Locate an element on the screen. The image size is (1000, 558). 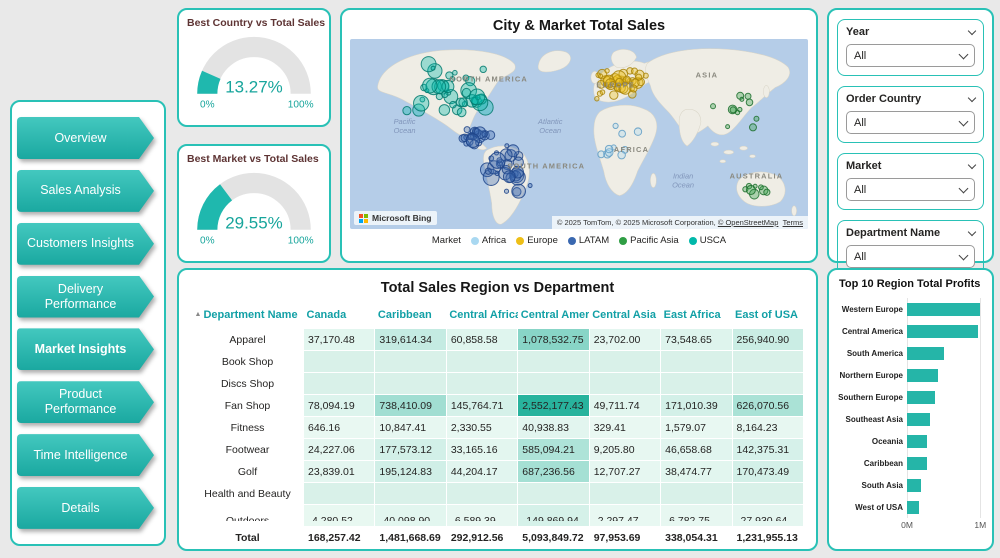
table-cell: 319,614.34 is located at coordinates (410, 339).